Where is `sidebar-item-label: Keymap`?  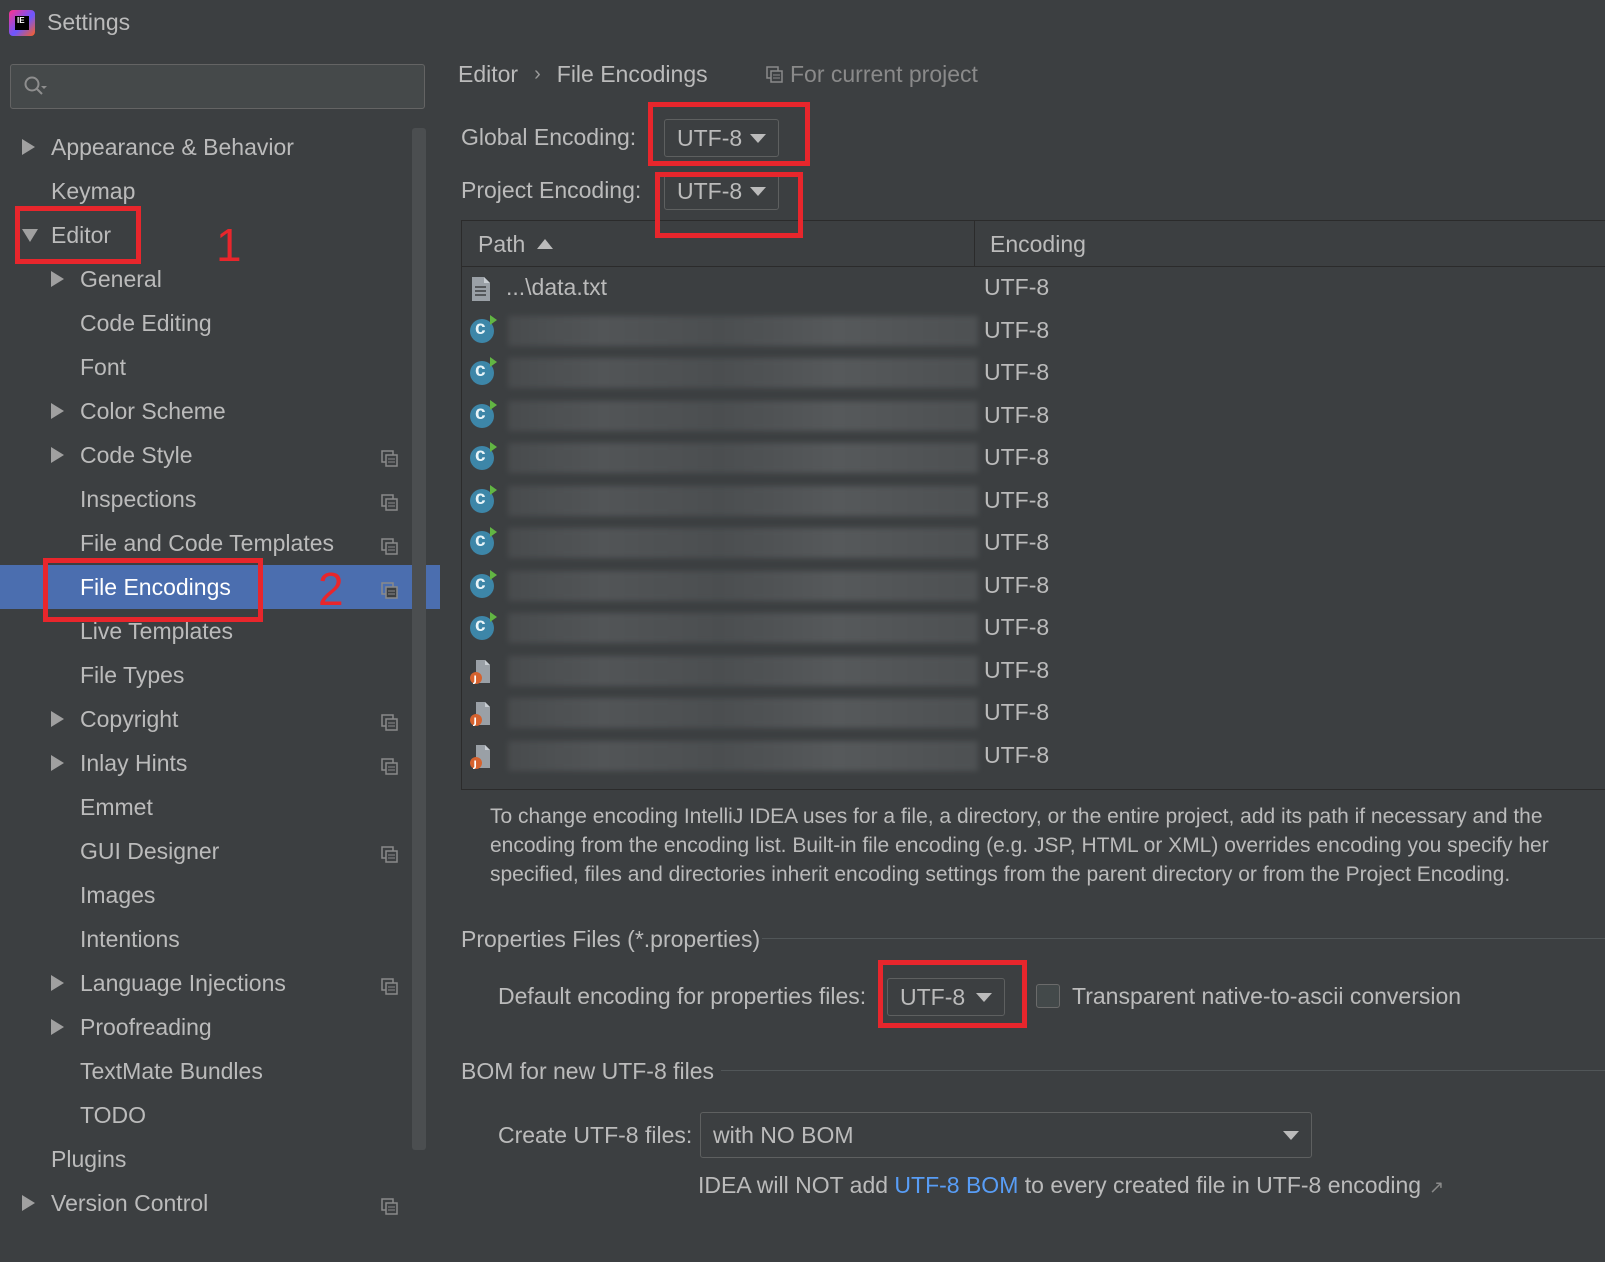 sidebar-item-label: Keymap is located at coordinates (93, 190).